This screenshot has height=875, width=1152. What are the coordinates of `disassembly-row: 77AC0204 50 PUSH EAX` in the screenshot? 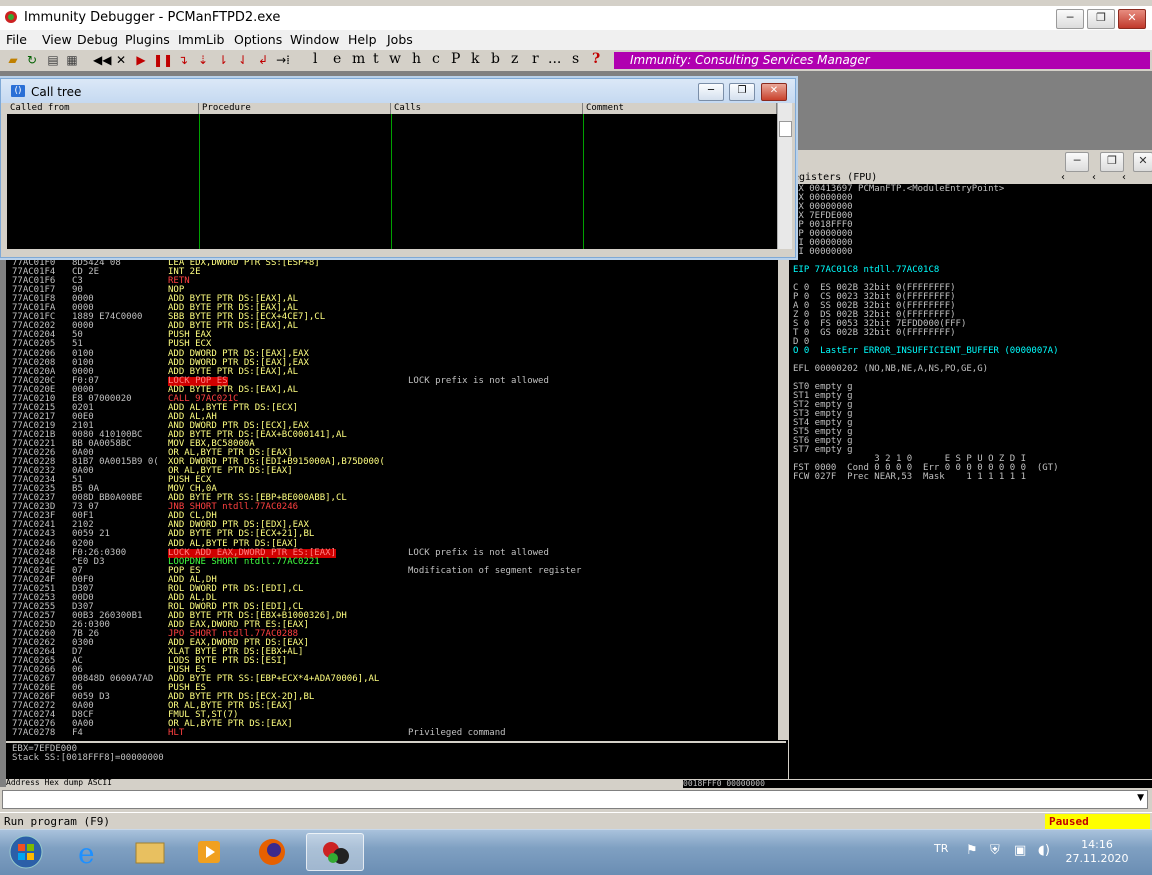 It's located at (391, 335).